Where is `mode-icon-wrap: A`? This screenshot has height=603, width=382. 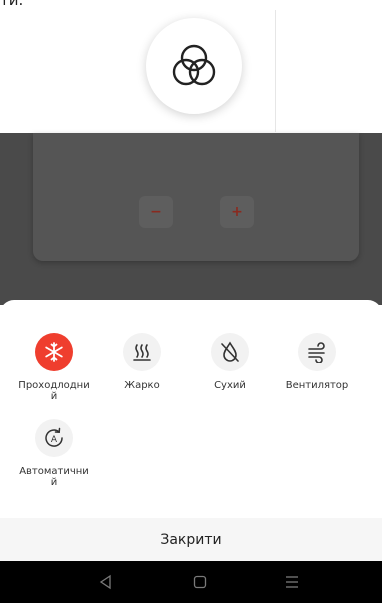
mode-icon-wrap: A is located at coordinates (54, 438).